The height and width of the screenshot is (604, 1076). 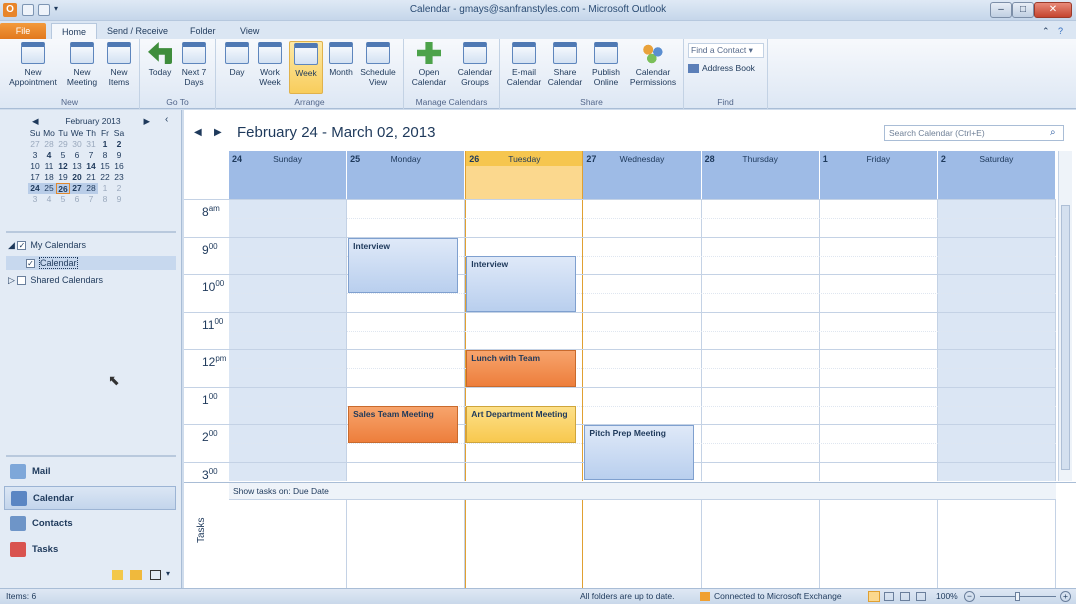 What do you see at coordinates (521, 284) in the screenshot?
I see `appointment: Interview` at bounding box center [521, 284].